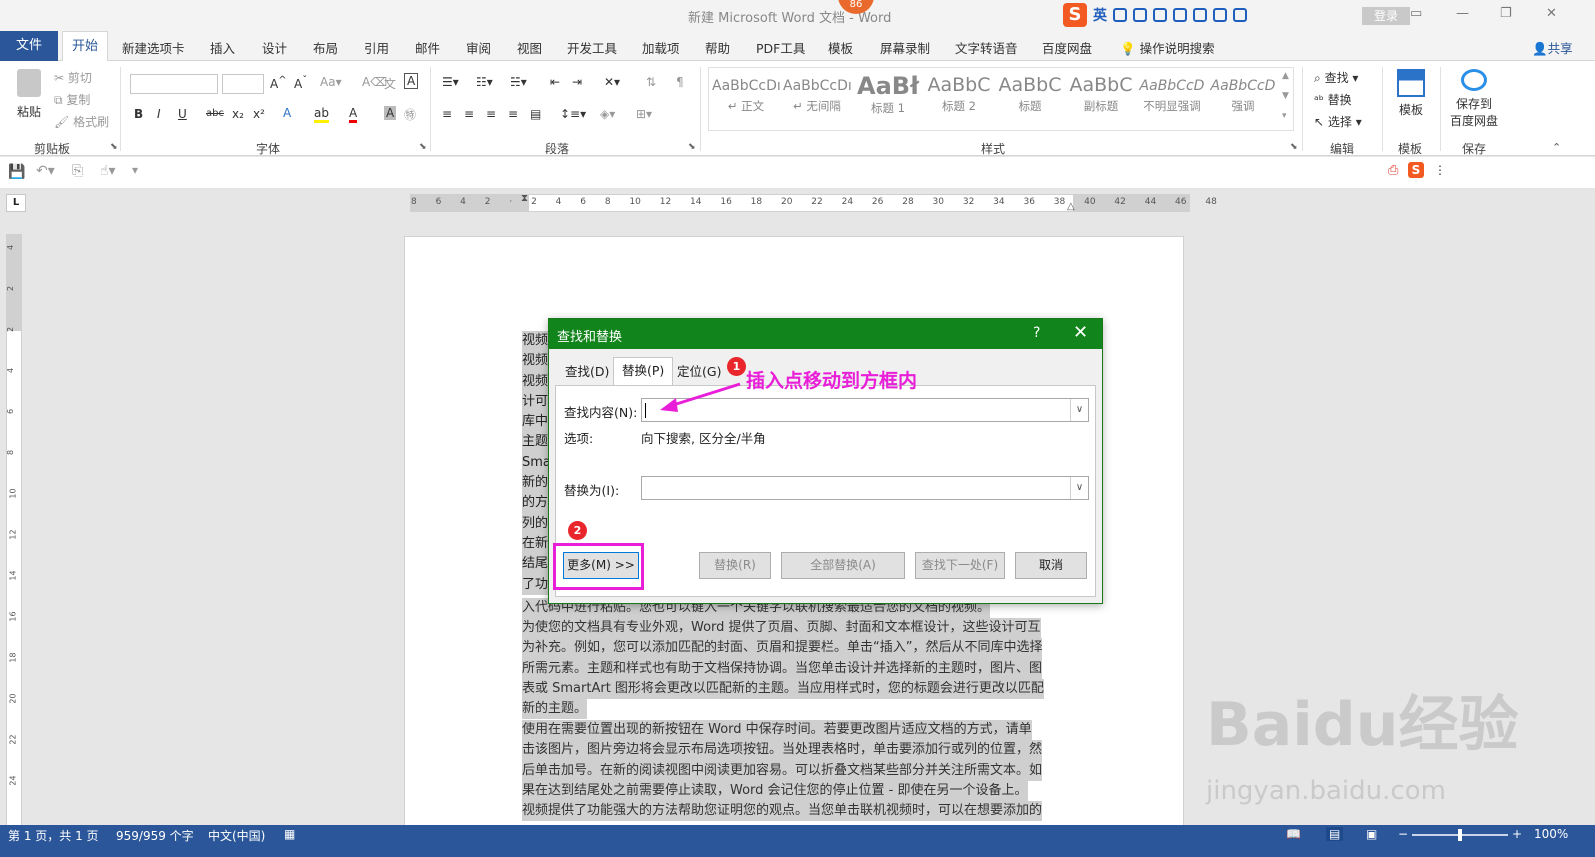 The width and height of the screenshot is (1595, 857). Describe the element at coordinates (259, 114) in the screenshot. I see `superscript-icon: x²` at that location.